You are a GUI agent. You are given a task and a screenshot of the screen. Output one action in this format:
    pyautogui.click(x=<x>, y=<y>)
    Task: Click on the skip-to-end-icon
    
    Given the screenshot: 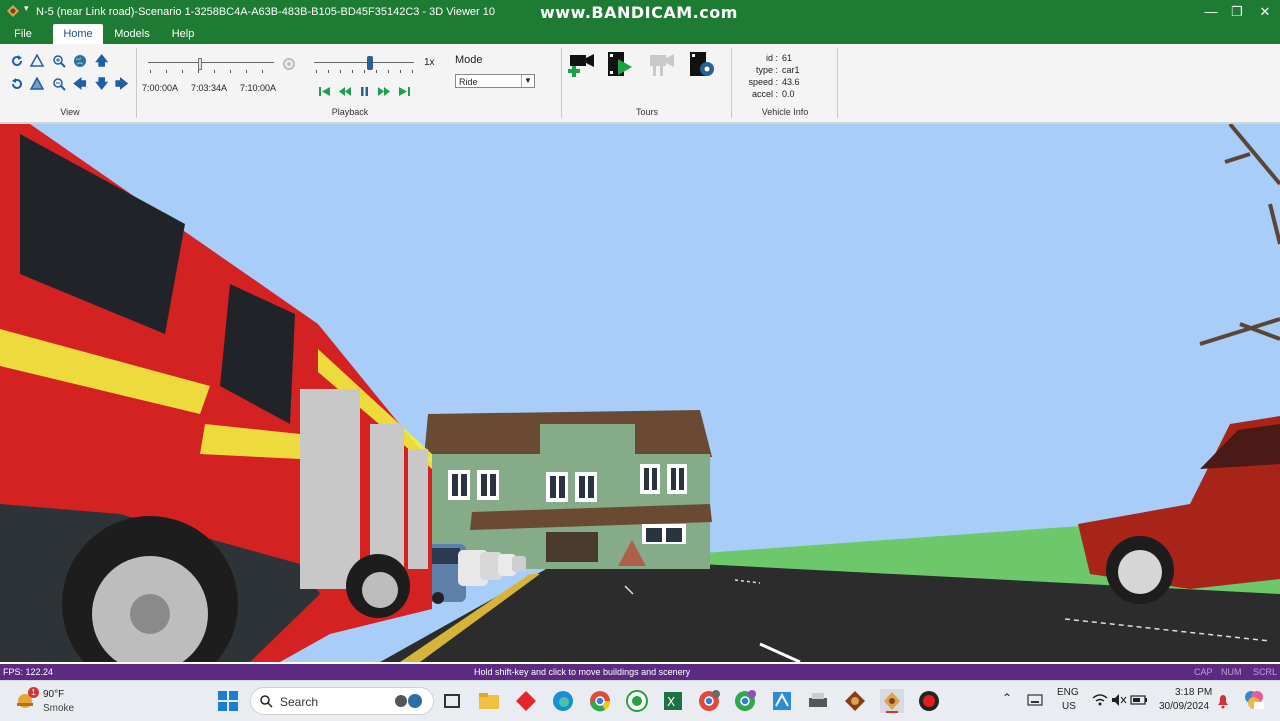 What is the action you would take?
    pyautogui.click(x=404, y=91)
    